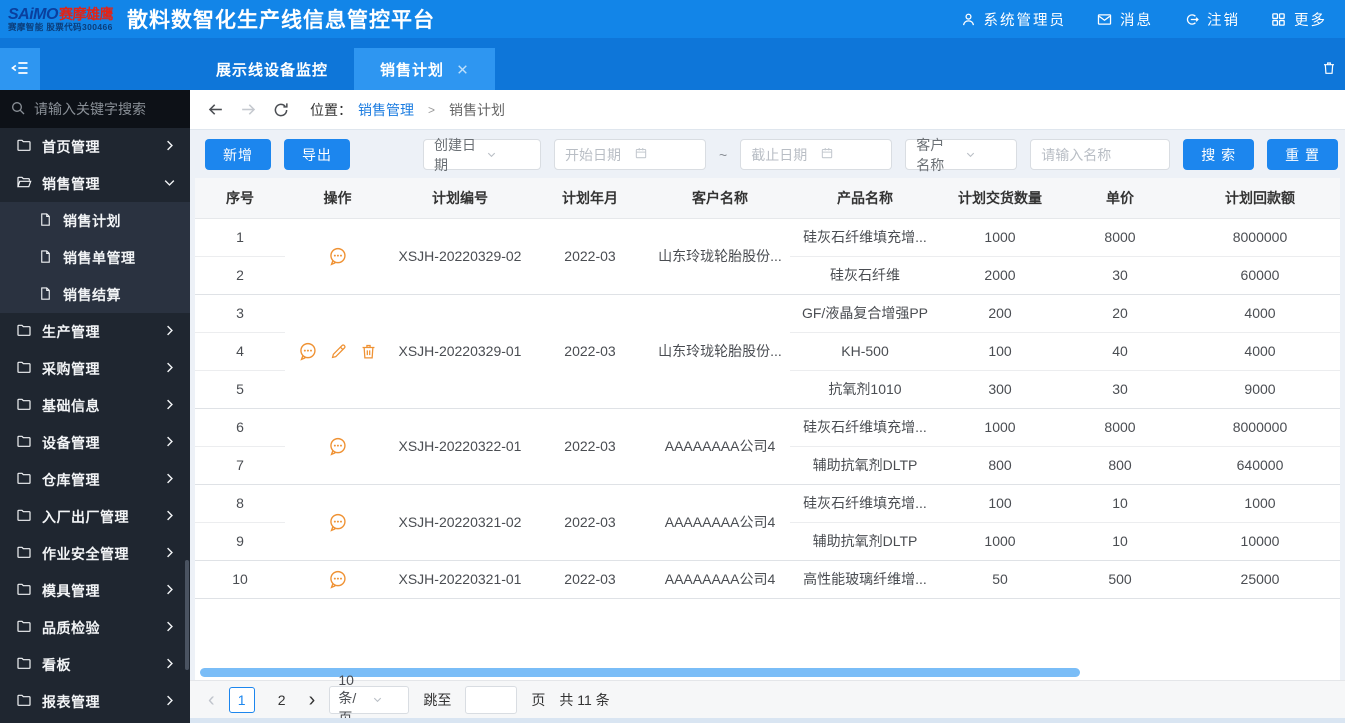 The image size is (1345, 723). Describe the element at coordinates (71, 368) in the screenshot. I see `sidebar-item-label: 采购管理` at that location.